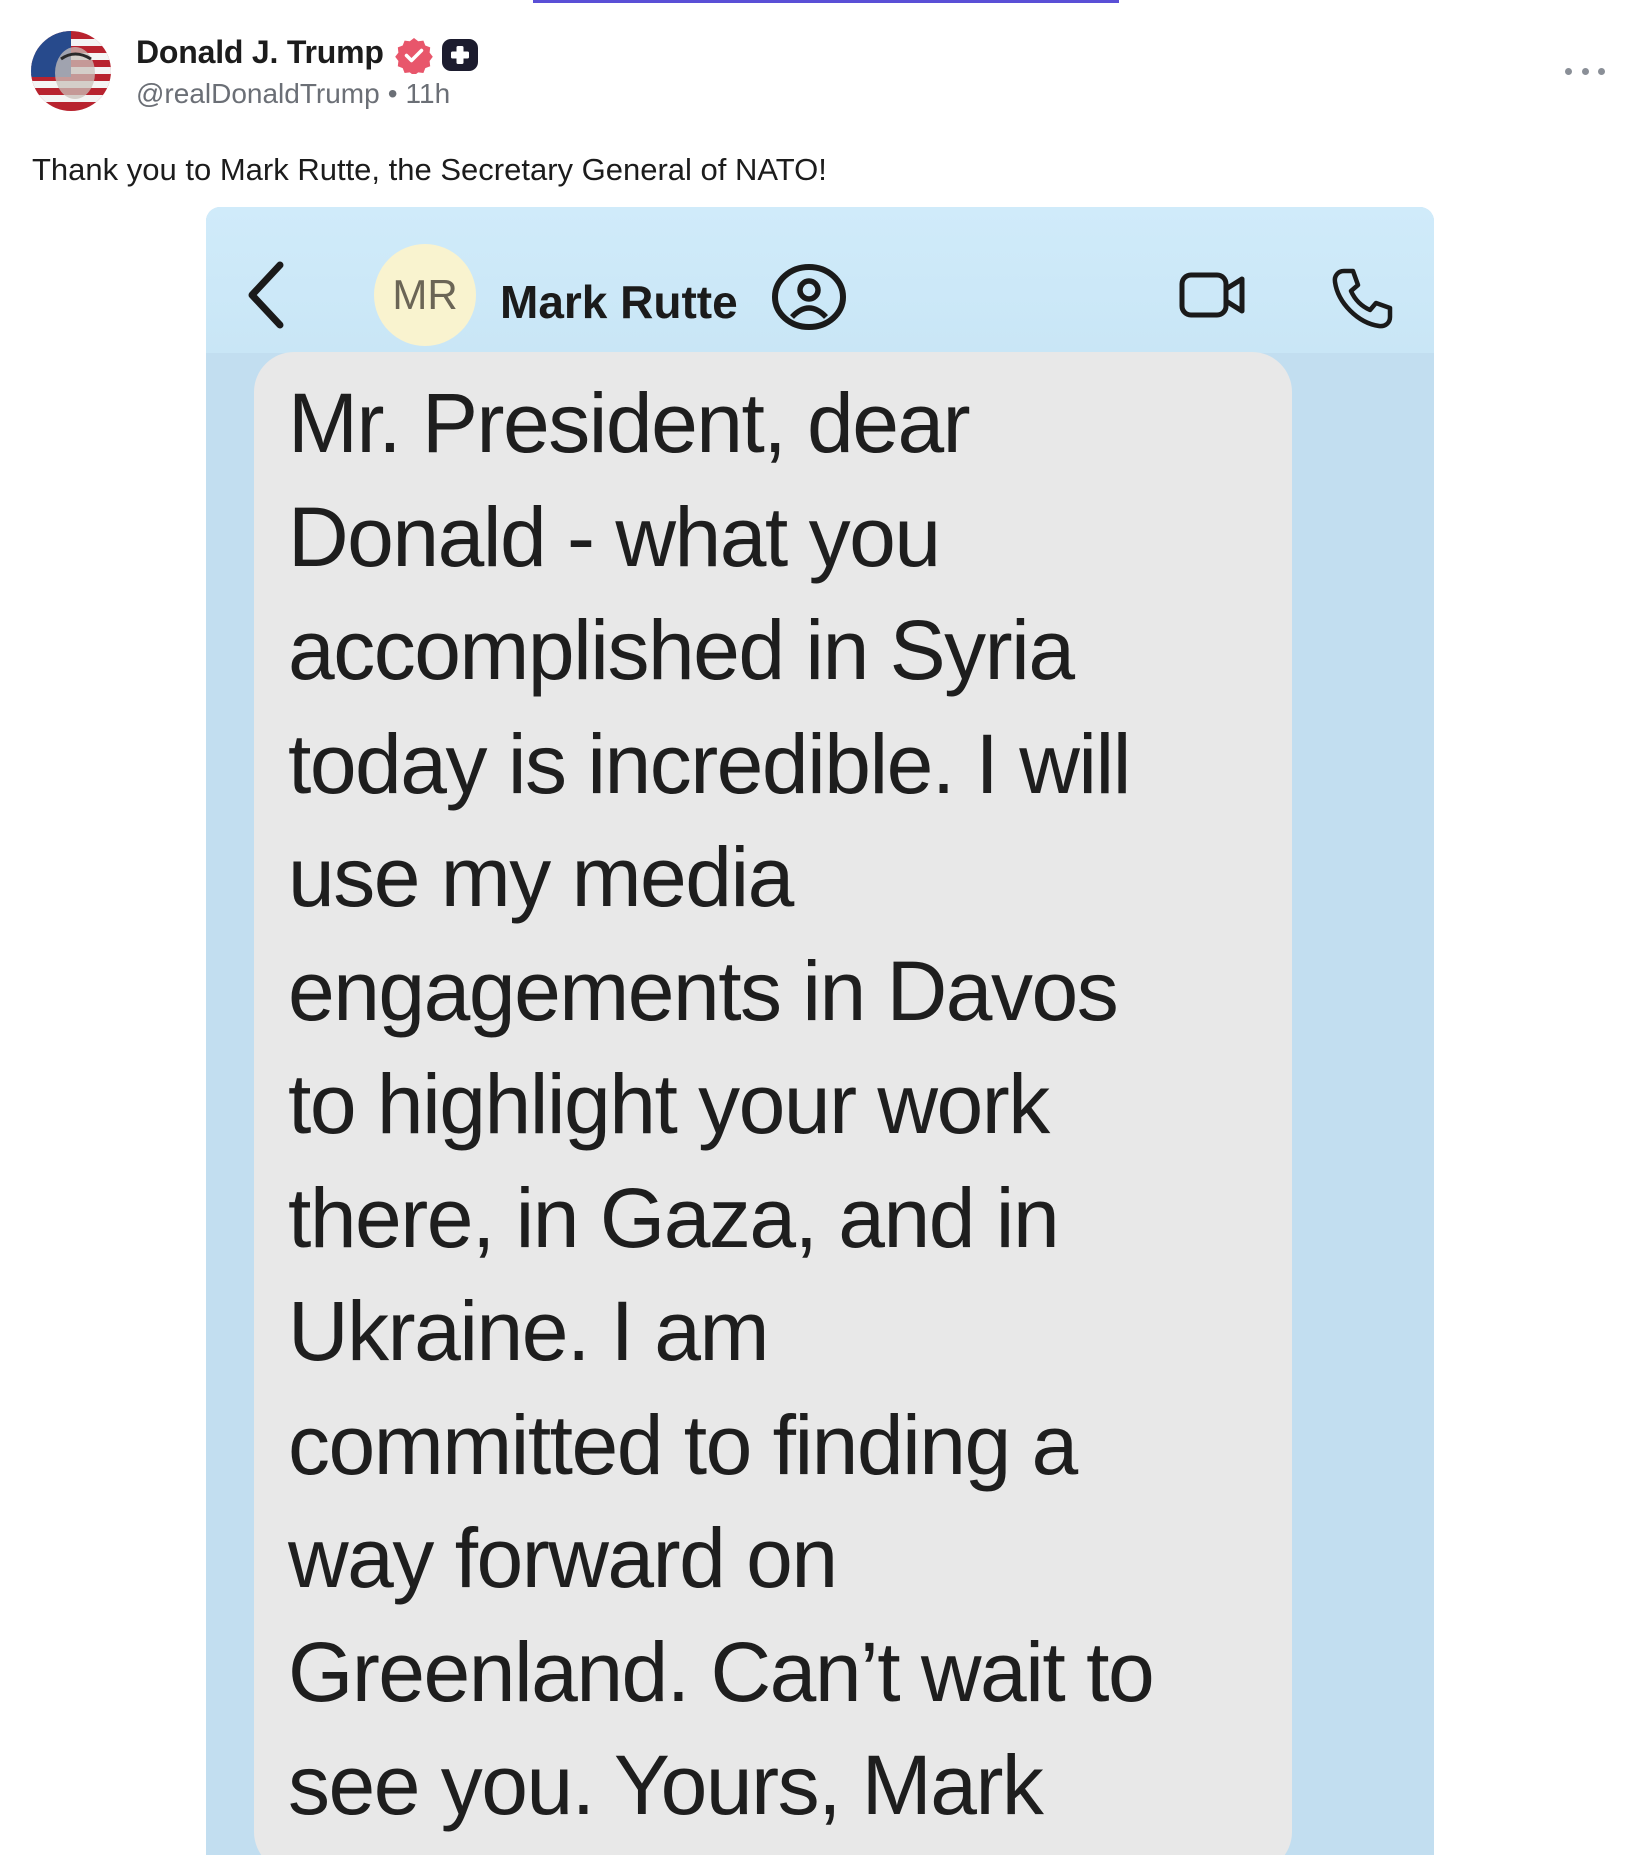 The width and height of the screenshot is (1640, 1855). I want to click on author-meta: @realDonaldTrump • 11h, so click(293, 94).